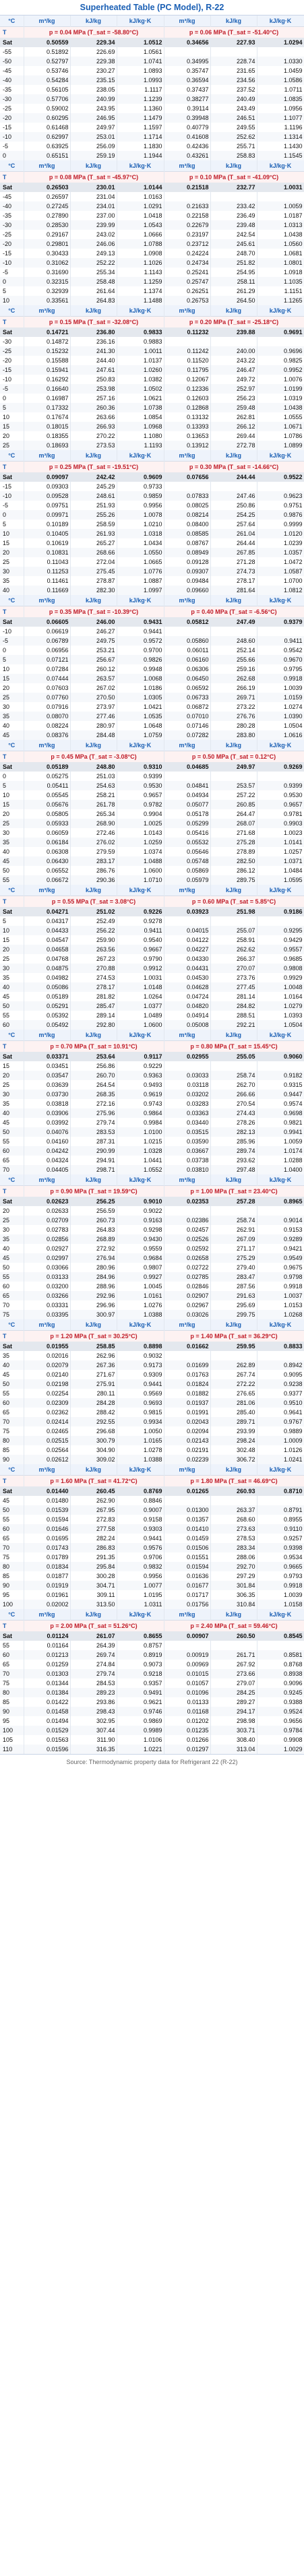 Image resolution: width=304 pixels, height=2576 pixels. I want to click on value-cell: 260.50, so click(233, 1636).